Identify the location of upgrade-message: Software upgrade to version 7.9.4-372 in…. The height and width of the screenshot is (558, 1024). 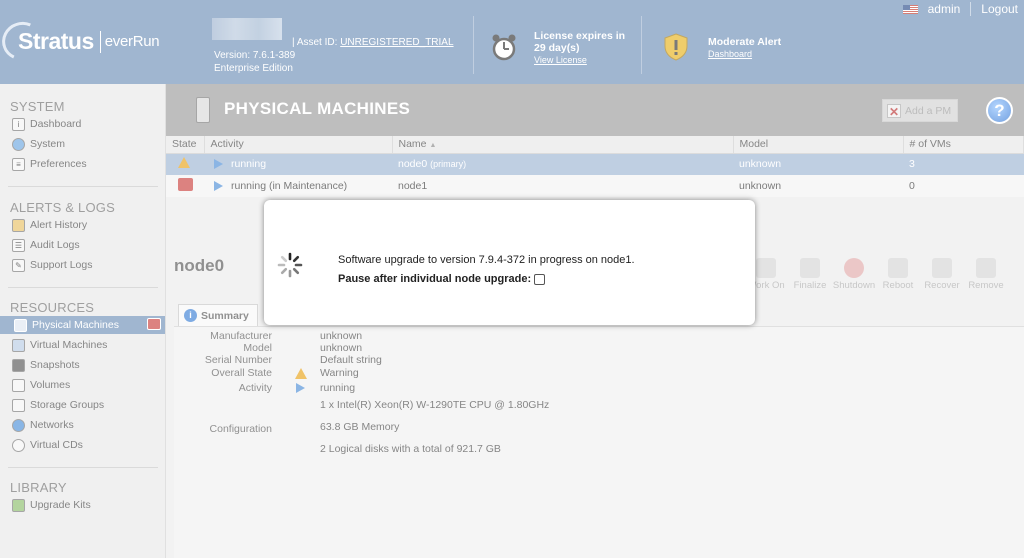
(486, 260).